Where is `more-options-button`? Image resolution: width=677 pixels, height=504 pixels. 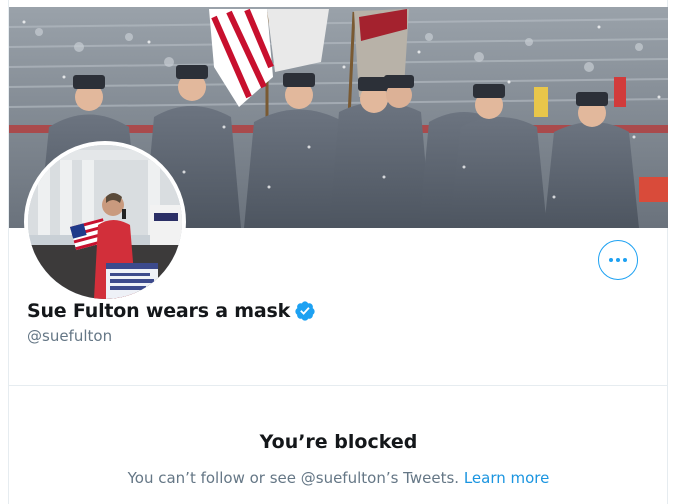 more-options-button is located at coordinates (618, 260).